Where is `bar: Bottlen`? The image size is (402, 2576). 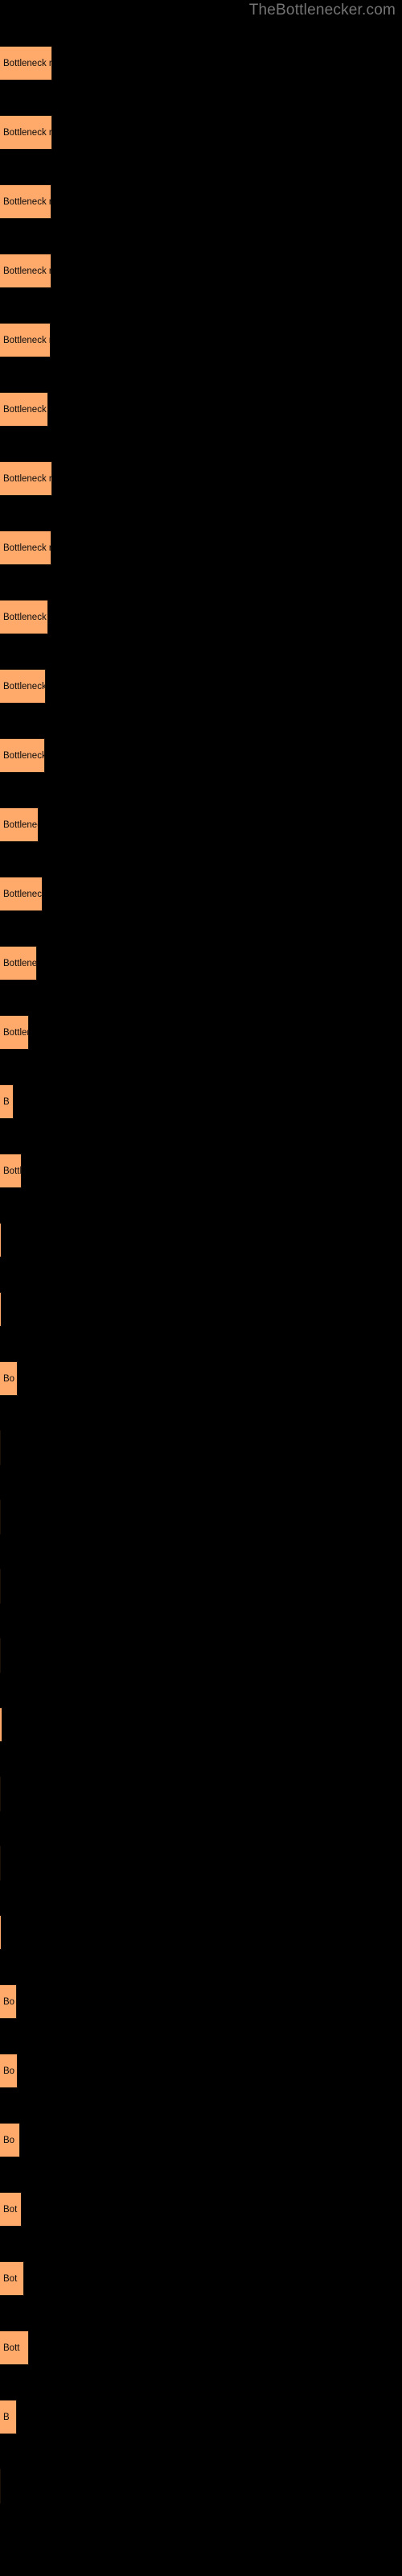
bar: Bottlen is located at coordinates (14, 1032).